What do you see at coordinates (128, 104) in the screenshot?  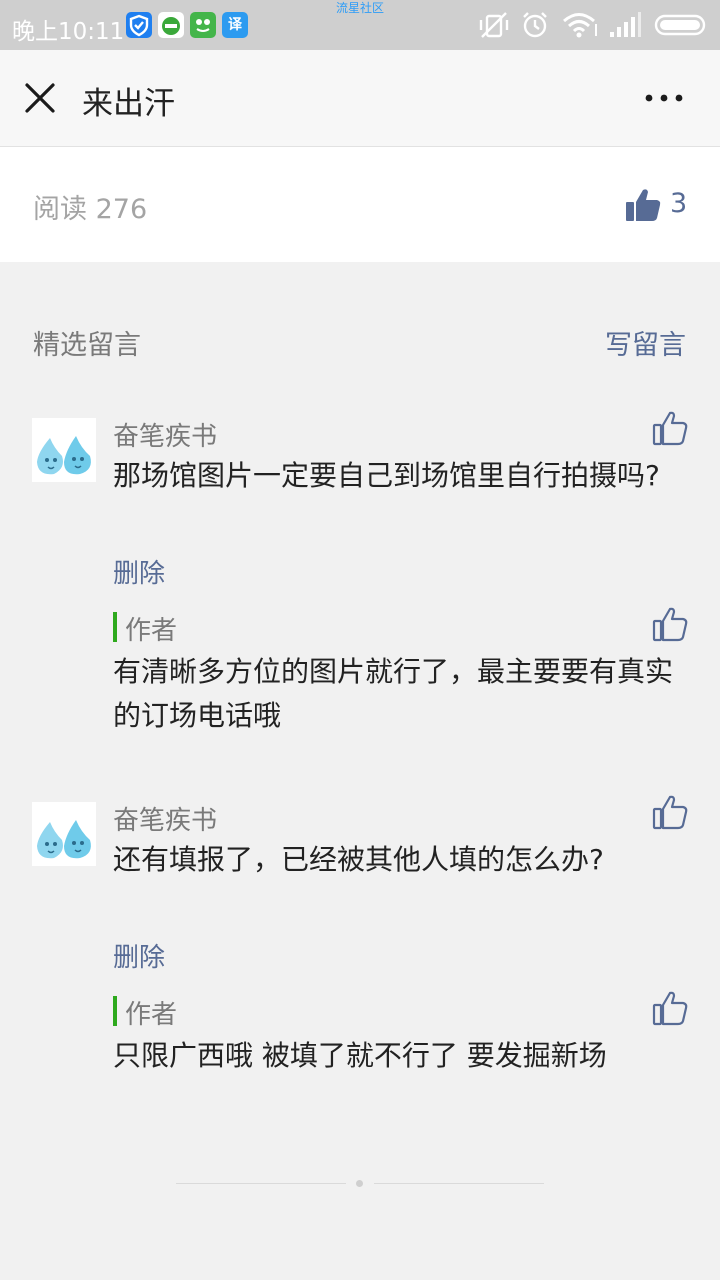 I see `page-title: 来出汗` at bounding box center [128, 104].